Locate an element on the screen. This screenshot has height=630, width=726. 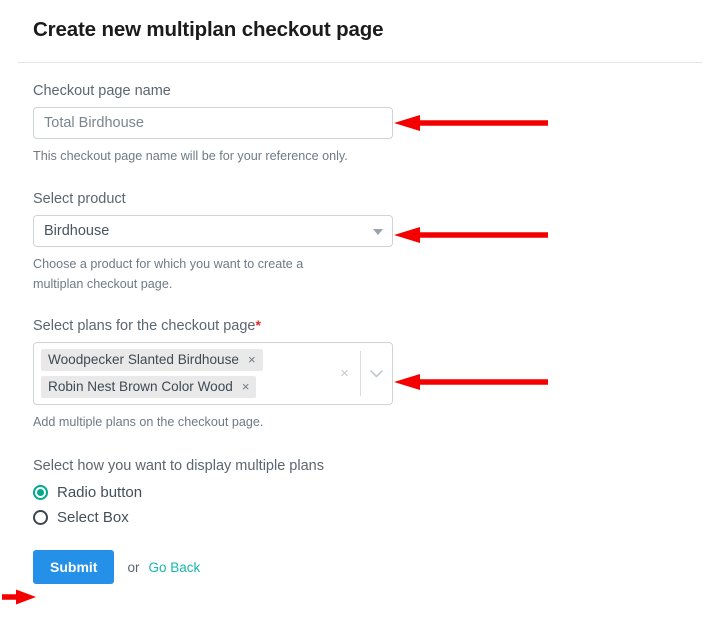
select-plans-help: Add multiple plans on the checkout page. is located at coordinates (148, 422).